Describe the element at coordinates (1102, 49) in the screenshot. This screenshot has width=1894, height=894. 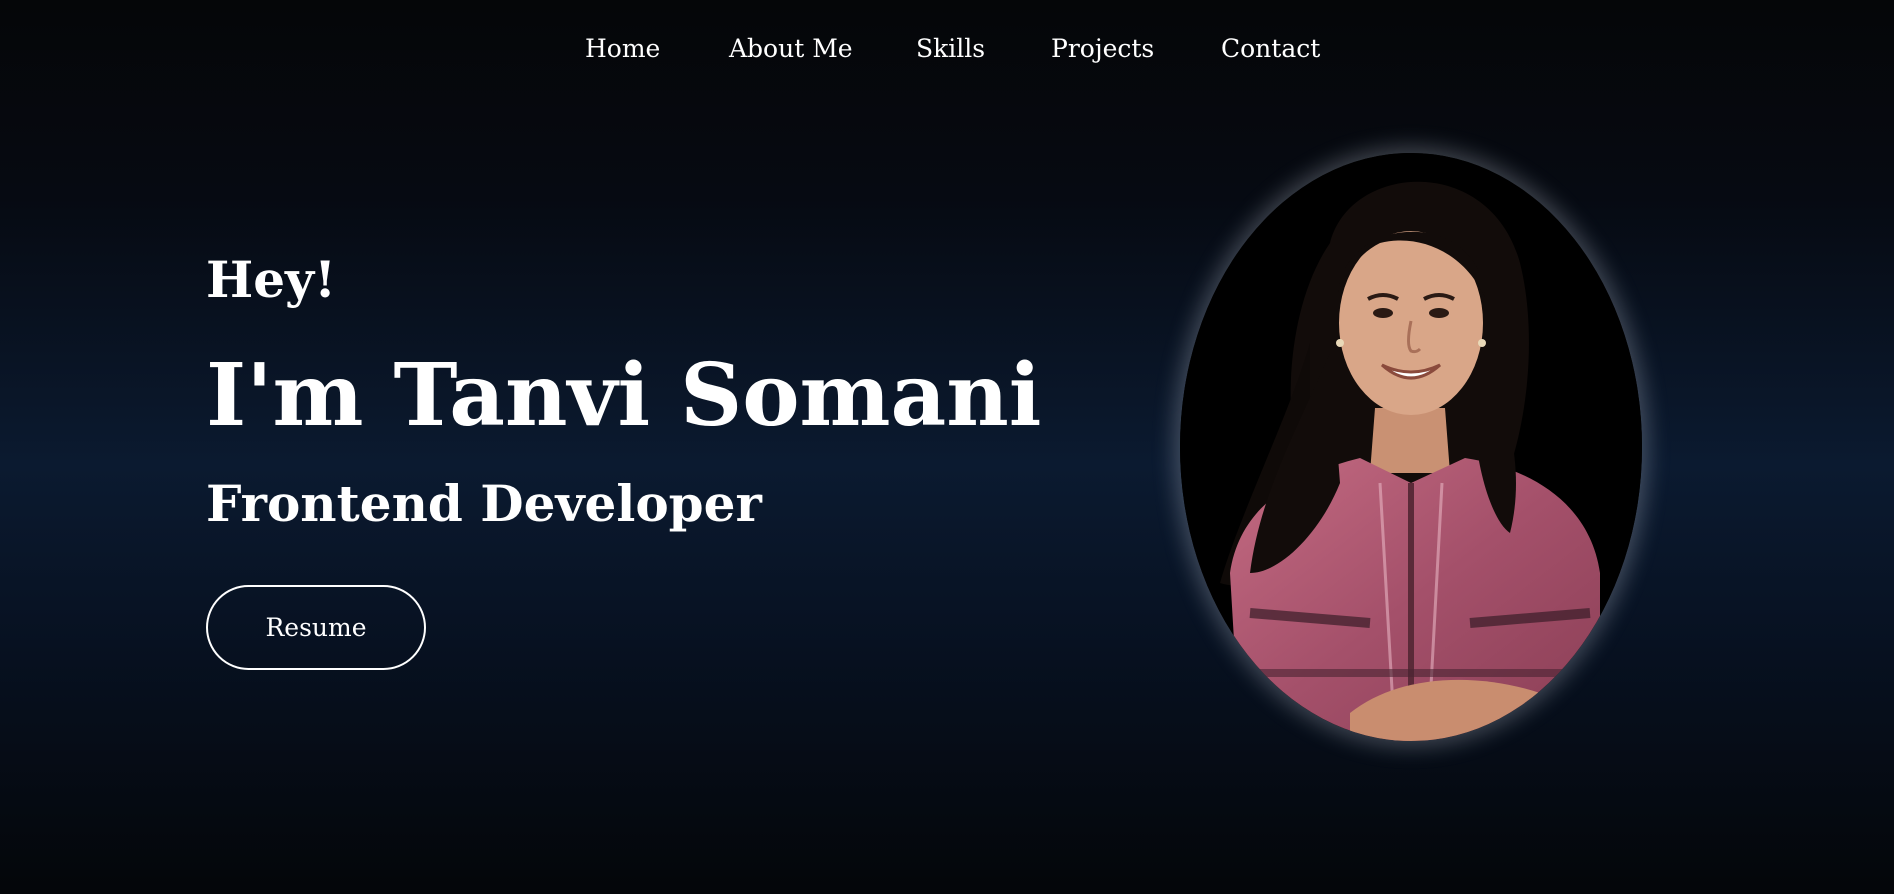
I see `nav-link-projects: Projects` at that location.